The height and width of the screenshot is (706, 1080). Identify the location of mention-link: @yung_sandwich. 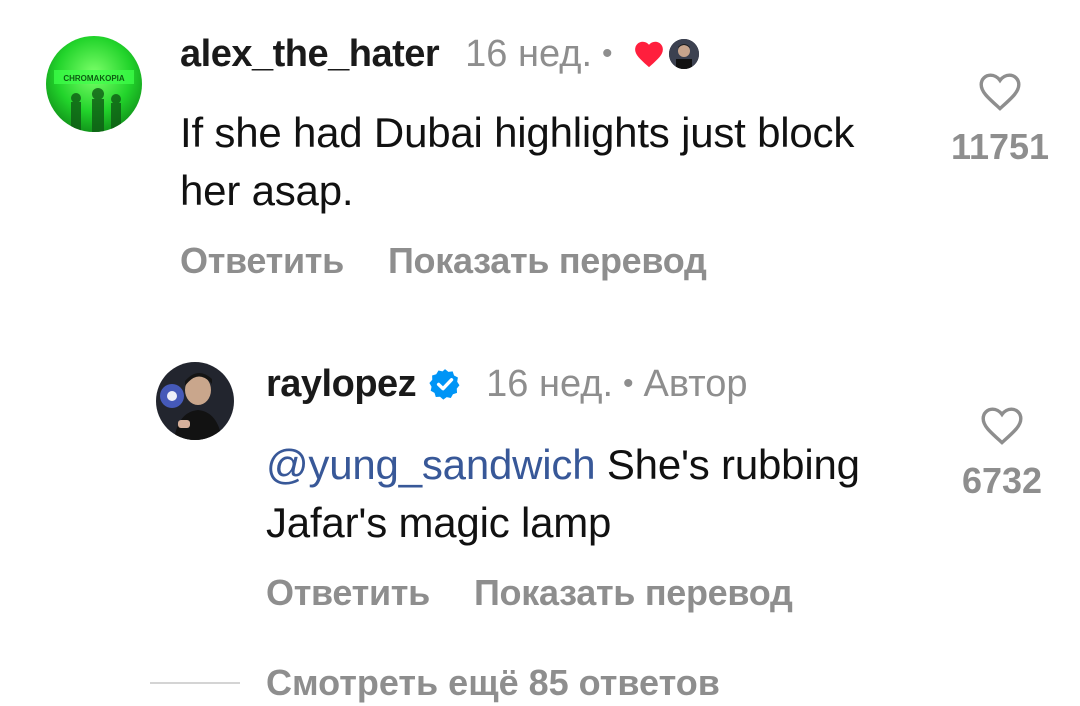
(431, 464).